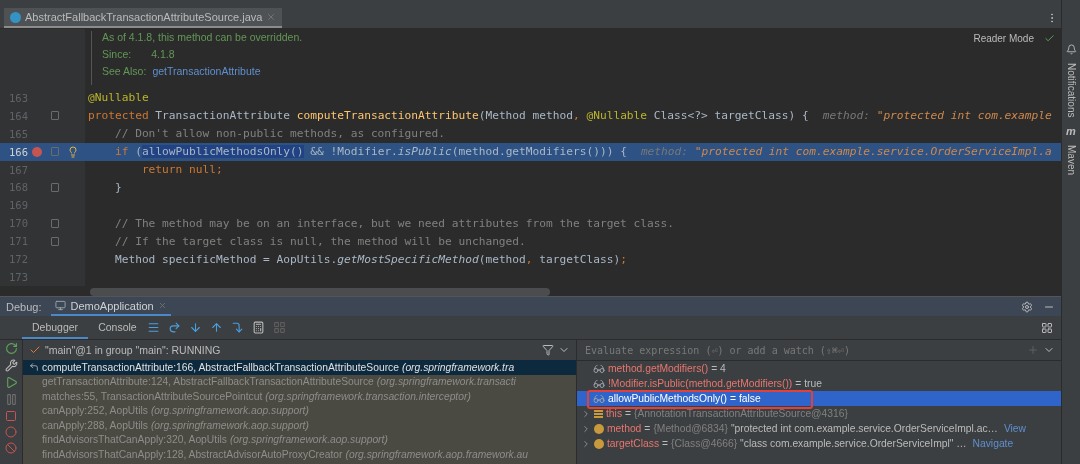  What do you see at coordinates (993, 443) in the screenshot?
I see `variable-link: Navigate` at bounding box center [993, 443].